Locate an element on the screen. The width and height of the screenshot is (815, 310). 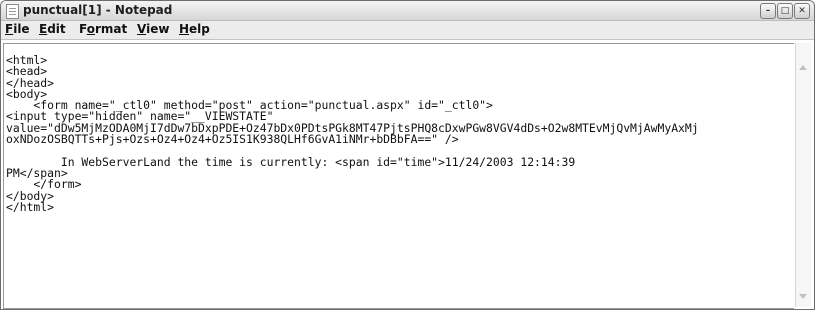
menu-help: Help is located at coordinates (194, 29).